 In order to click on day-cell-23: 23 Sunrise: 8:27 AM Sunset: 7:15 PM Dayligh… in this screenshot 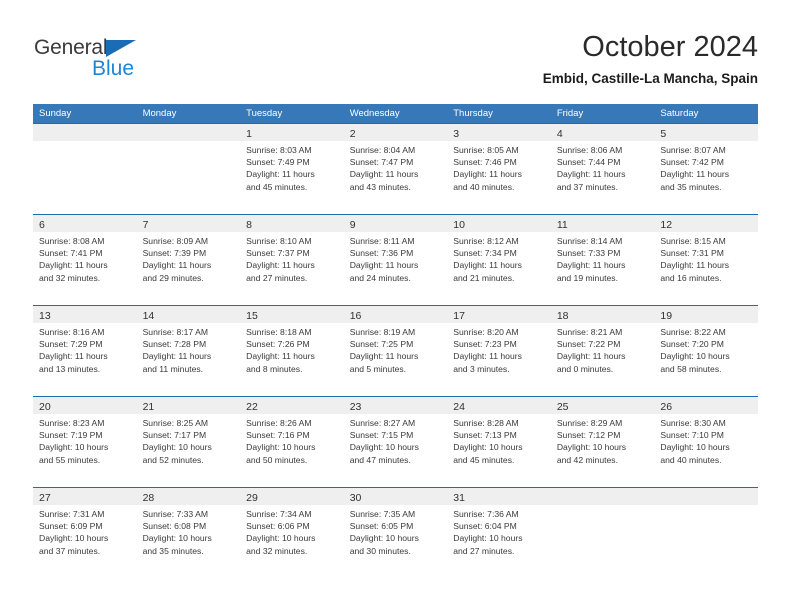, I will do `click(395, 441)`.